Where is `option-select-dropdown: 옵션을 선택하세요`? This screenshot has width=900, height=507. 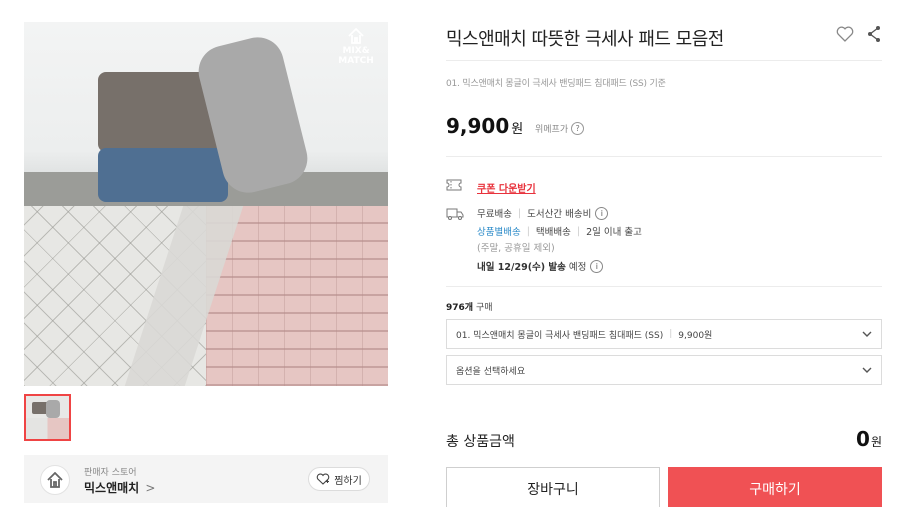 option-select-dropdown: 옵션을 선택하세요 is located at coordinates (664, 370).